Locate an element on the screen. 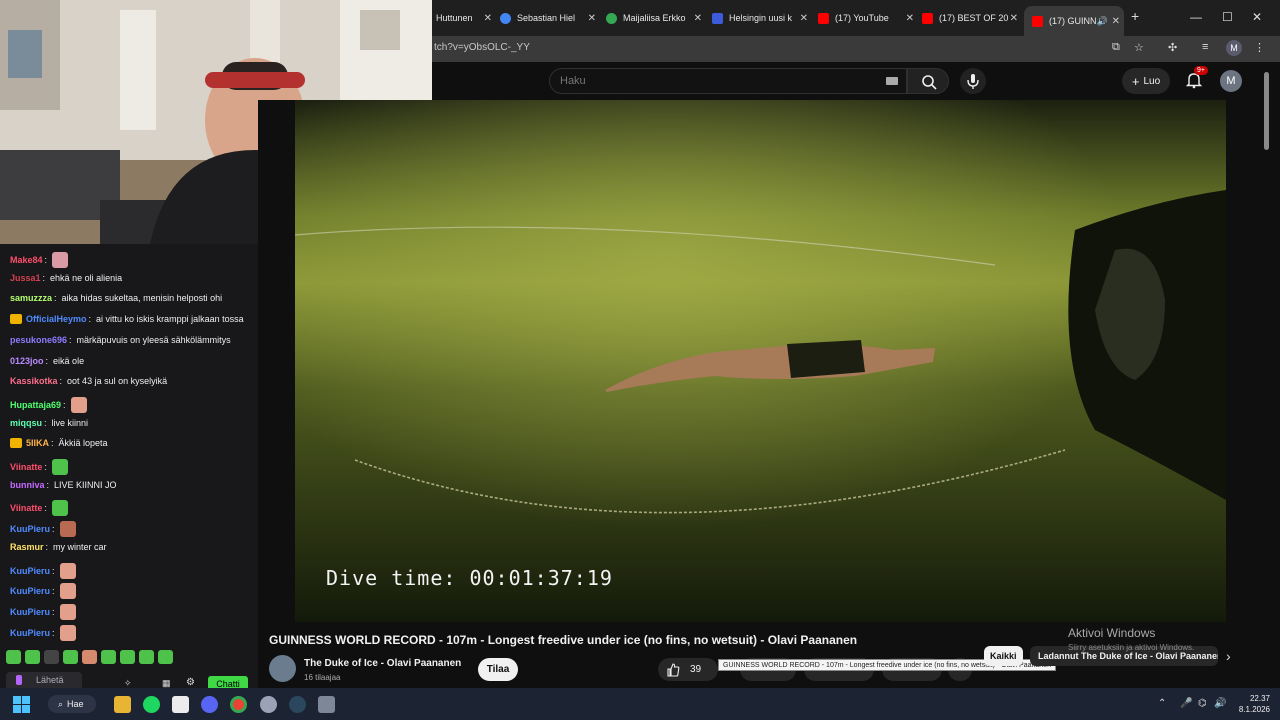 The height and width of the screenshot is (720, 1280). page-scrollbar is located at coordinates (1266, 372).